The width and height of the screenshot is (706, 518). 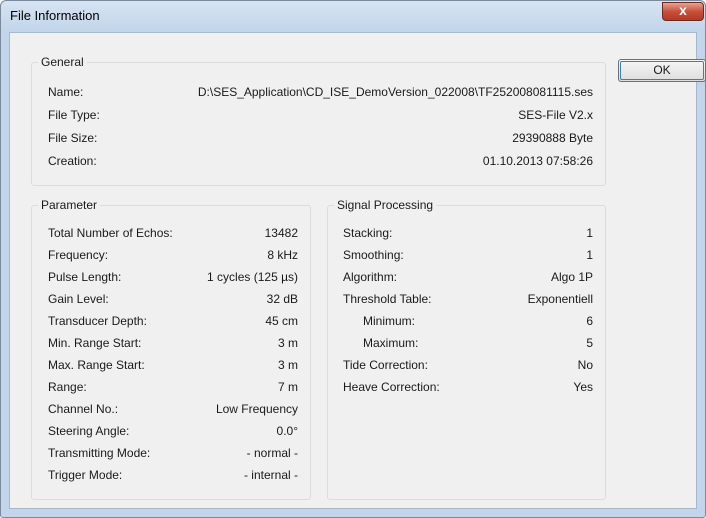 I want to click on param-row-trigger-mode: Trigger Mode: - internal -, so click(x=173, y=476).